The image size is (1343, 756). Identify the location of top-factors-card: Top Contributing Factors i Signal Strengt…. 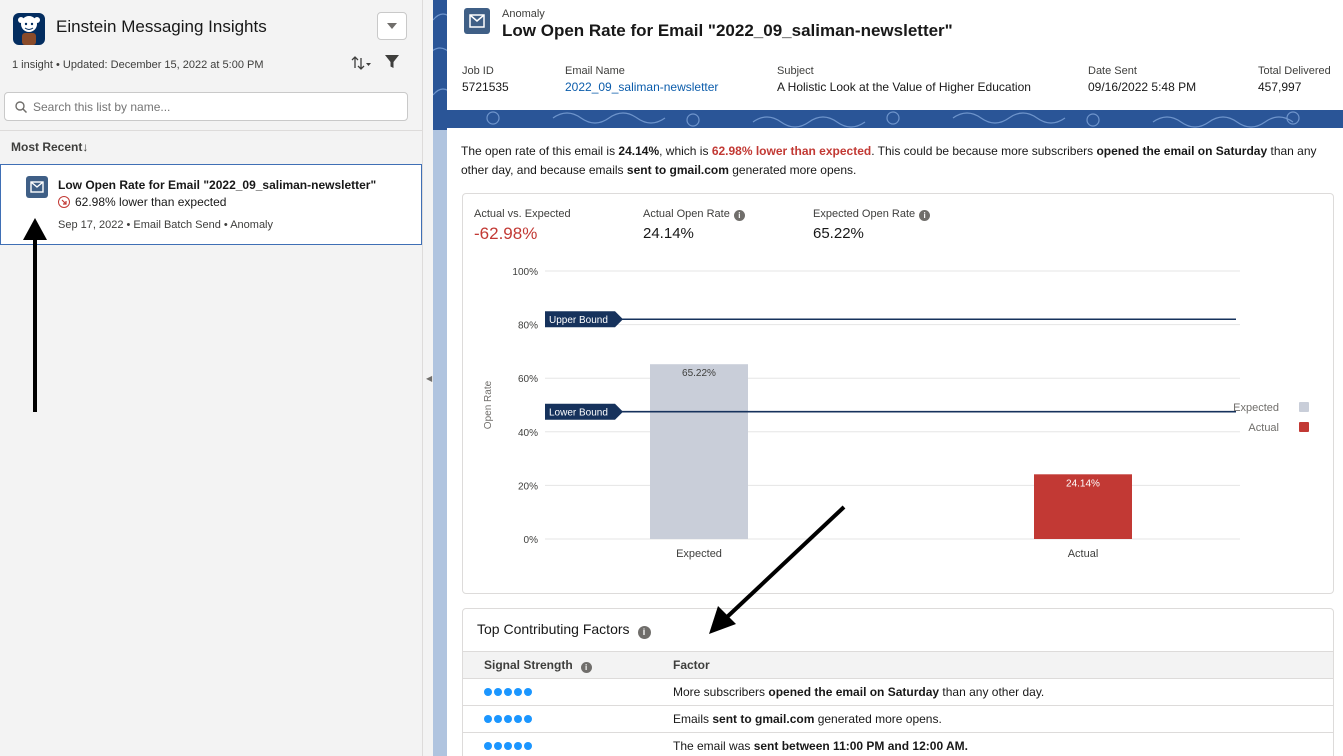
(898, 682).